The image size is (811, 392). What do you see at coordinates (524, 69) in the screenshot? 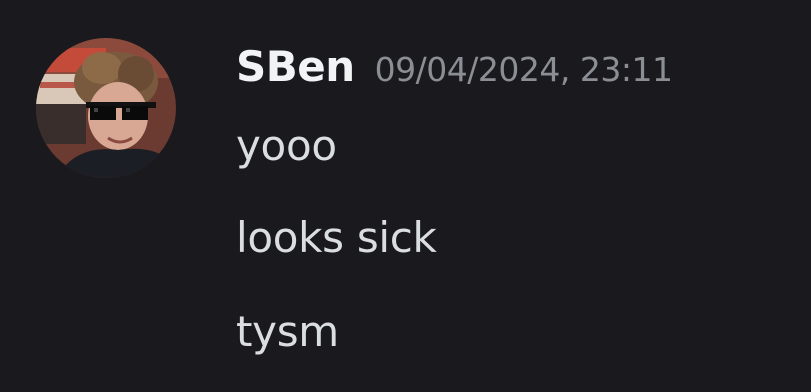
I see `timestamp: 09/04/2024, 23:11` at bounding box center [524, 69].